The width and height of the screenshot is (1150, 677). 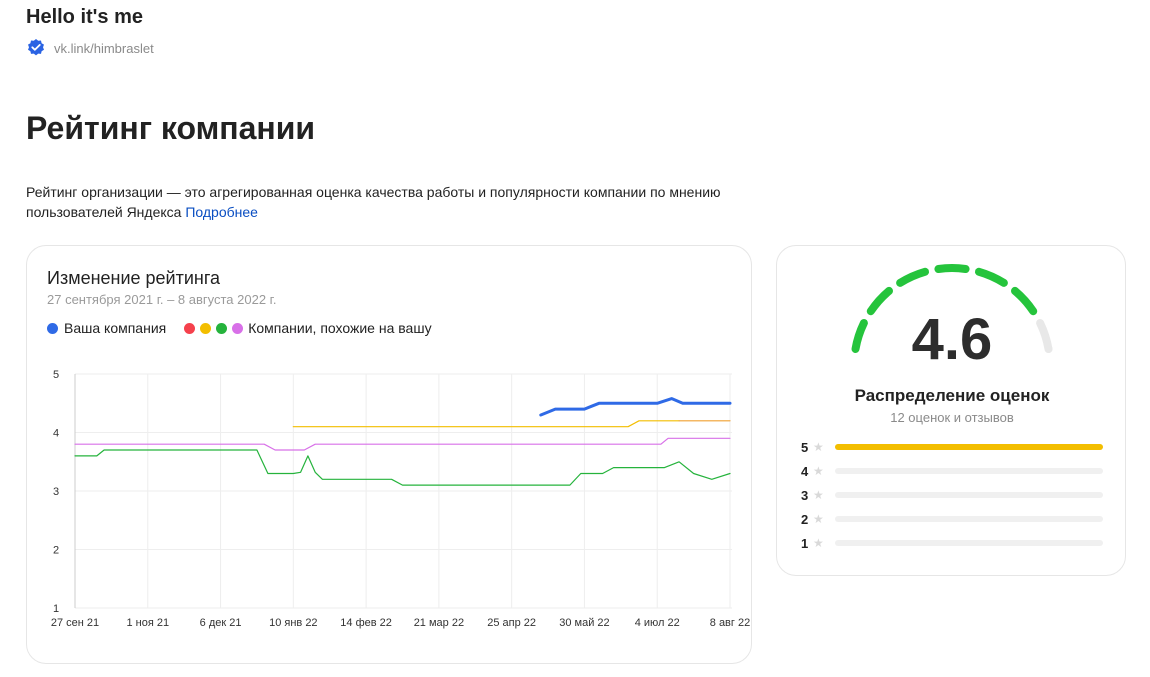 I want to click on distribution-row-4: 4 ★, so click(x=952, y=471).